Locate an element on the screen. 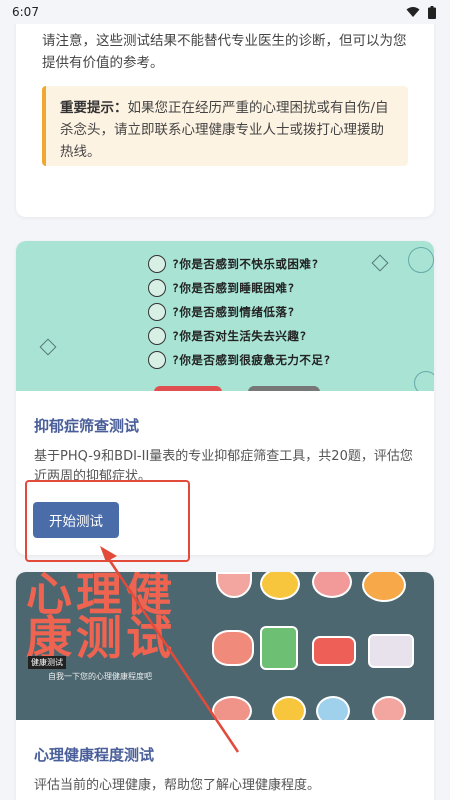  battery-icon is located at coordinates (432, 12).